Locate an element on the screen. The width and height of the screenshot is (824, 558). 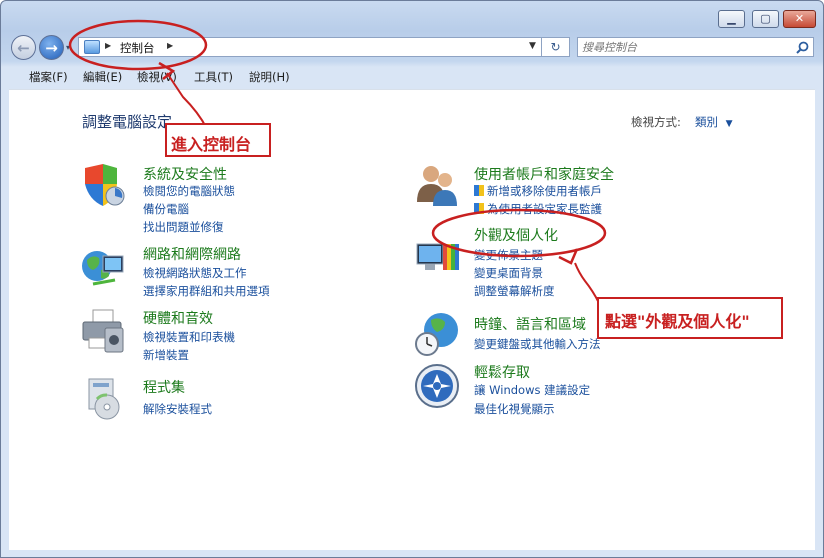
chevron-down-icon: ▼ is located at coordinates (729, 124).